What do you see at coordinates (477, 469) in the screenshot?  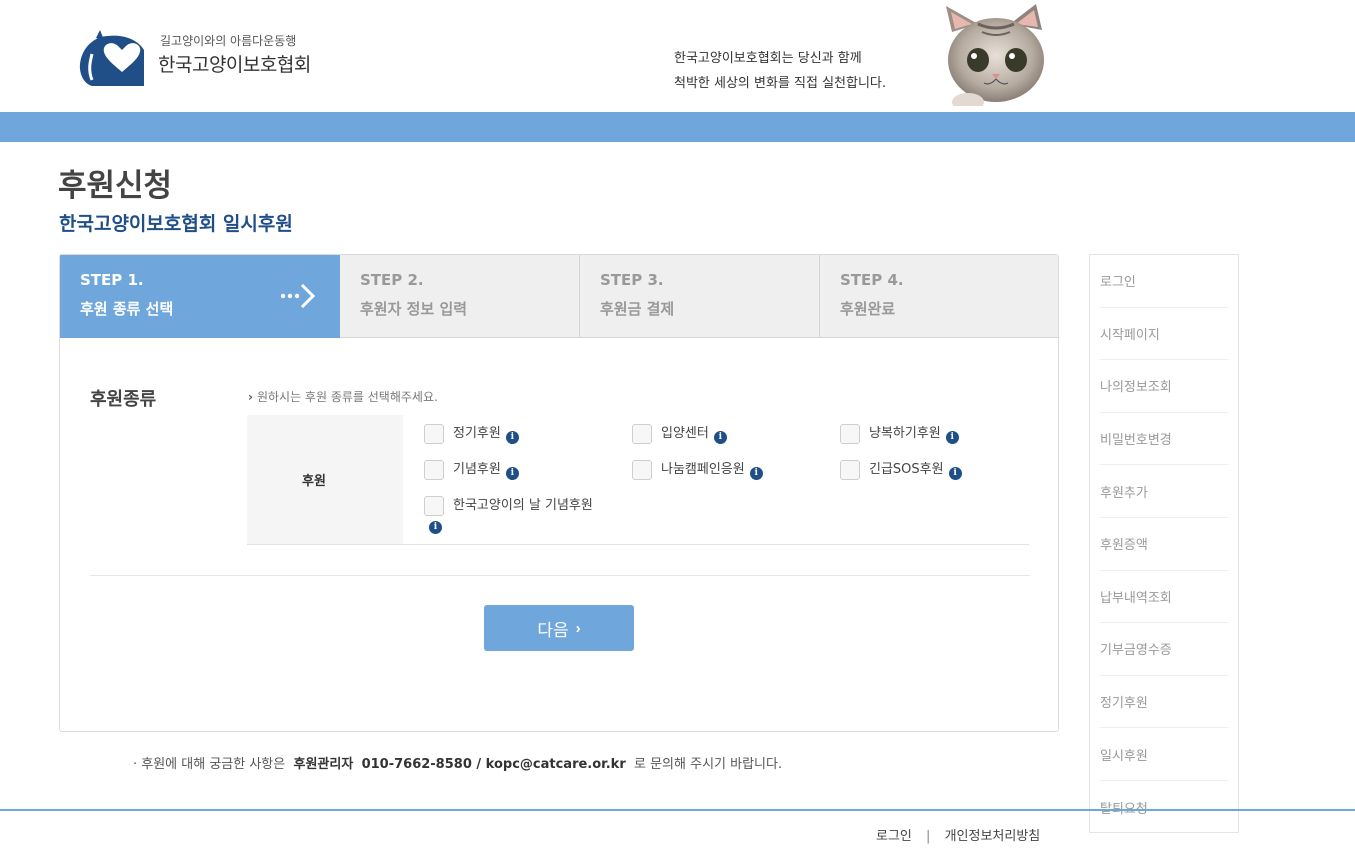 I see `option-label-text: 기념후원` at bounding box center [477, 469].